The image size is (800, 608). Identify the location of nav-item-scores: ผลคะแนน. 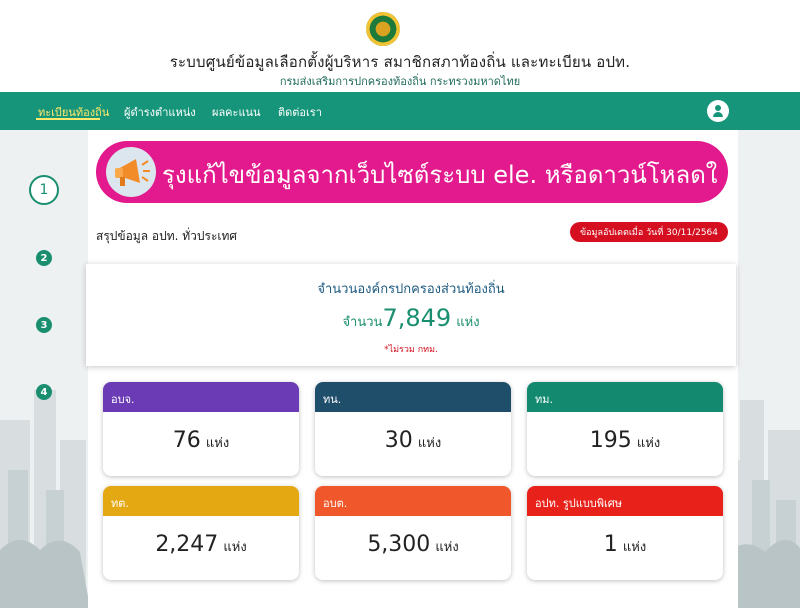
(236, 112).